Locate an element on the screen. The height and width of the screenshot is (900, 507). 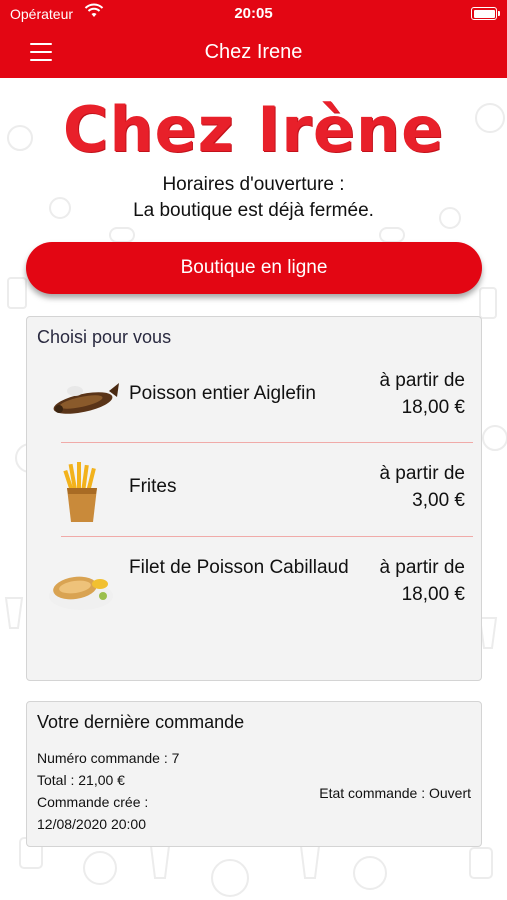
opening-hours-heading: Horaires d'ouverture : is located at coordinates (253, 184).